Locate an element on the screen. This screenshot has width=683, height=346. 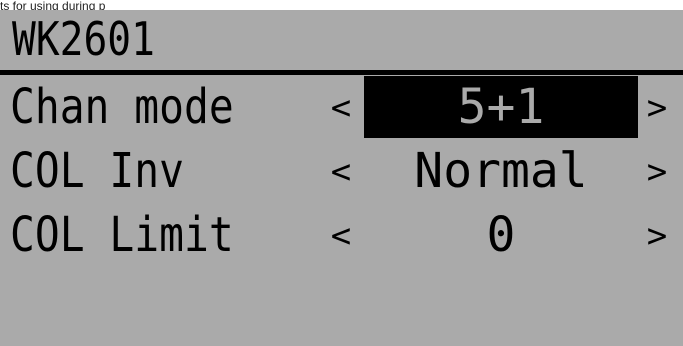
title-divider is located at coordinates (341, 72).